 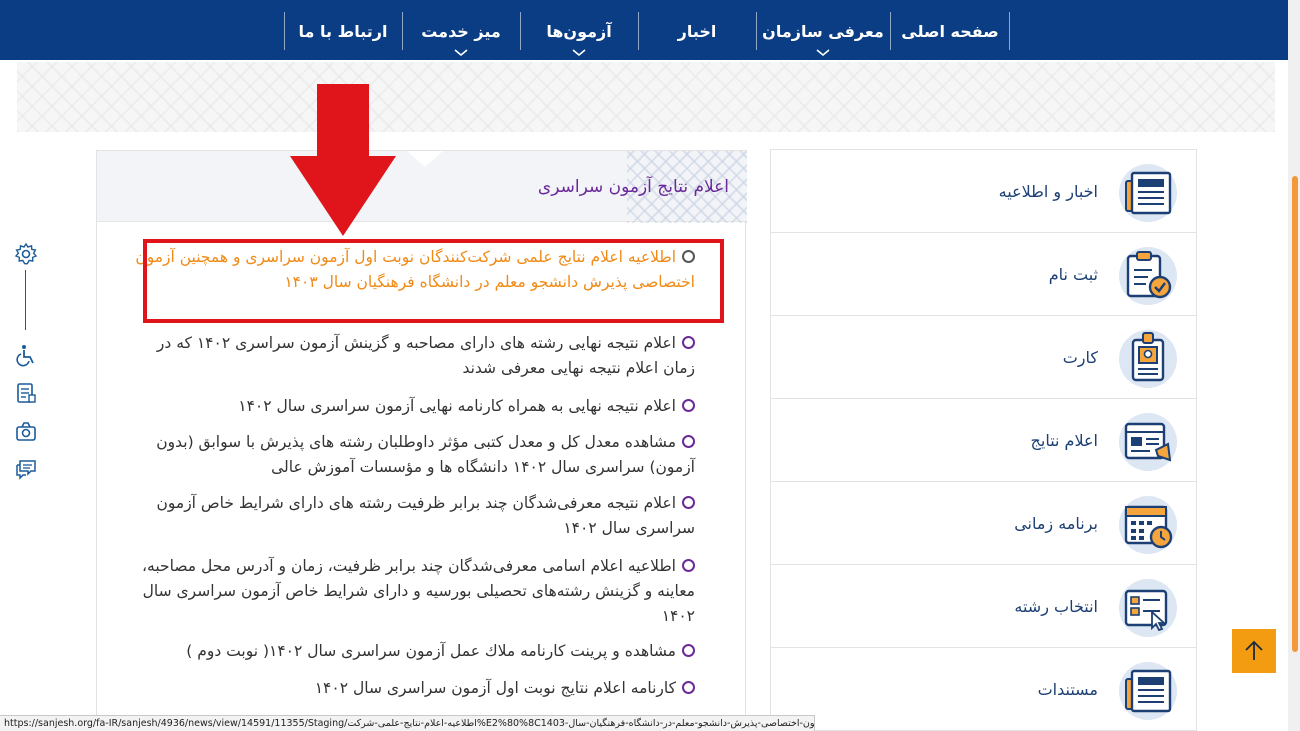 What do you see at coordinates (1148, 276) in the screenshot?
I see `clipboard-check-icon` at bounding box center [1148, 276].